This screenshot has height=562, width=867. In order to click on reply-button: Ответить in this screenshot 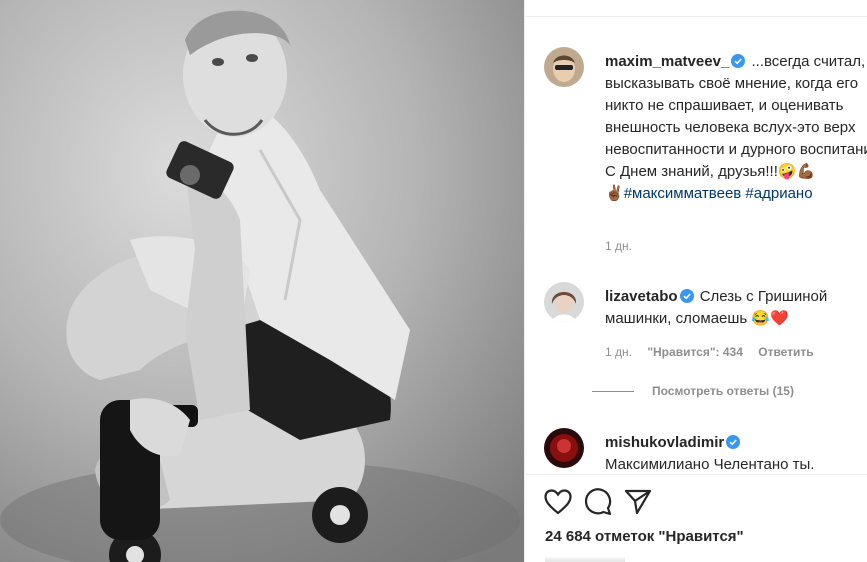, I will do `click(785, 352)`.